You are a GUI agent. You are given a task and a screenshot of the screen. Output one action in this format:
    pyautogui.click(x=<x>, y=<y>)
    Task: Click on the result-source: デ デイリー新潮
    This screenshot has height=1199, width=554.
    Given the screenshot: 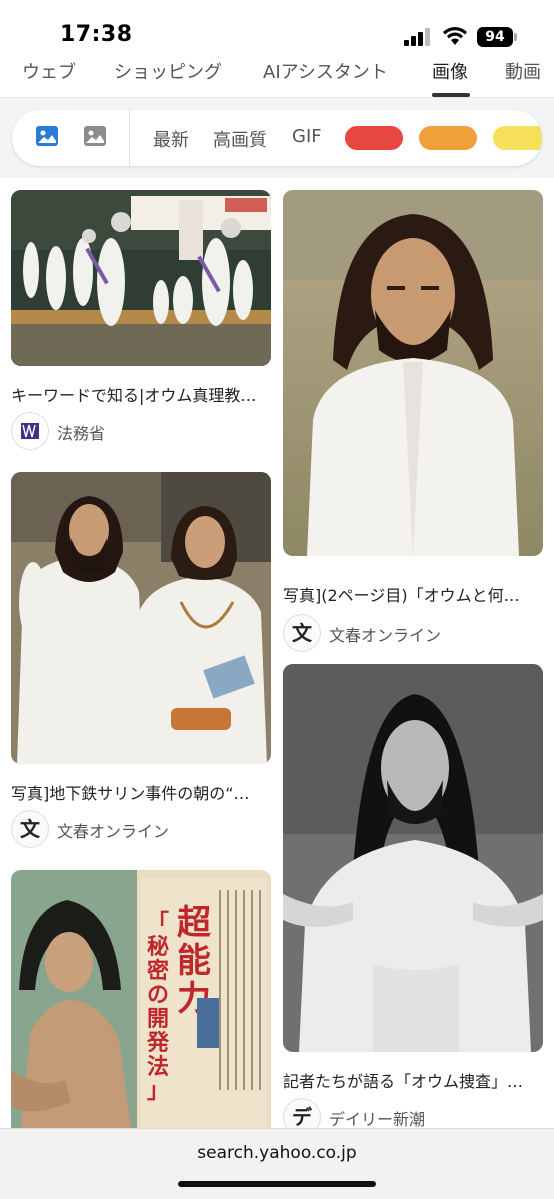 What is the action you would take?
    pyautogui.click(x=413, y=1113)
    